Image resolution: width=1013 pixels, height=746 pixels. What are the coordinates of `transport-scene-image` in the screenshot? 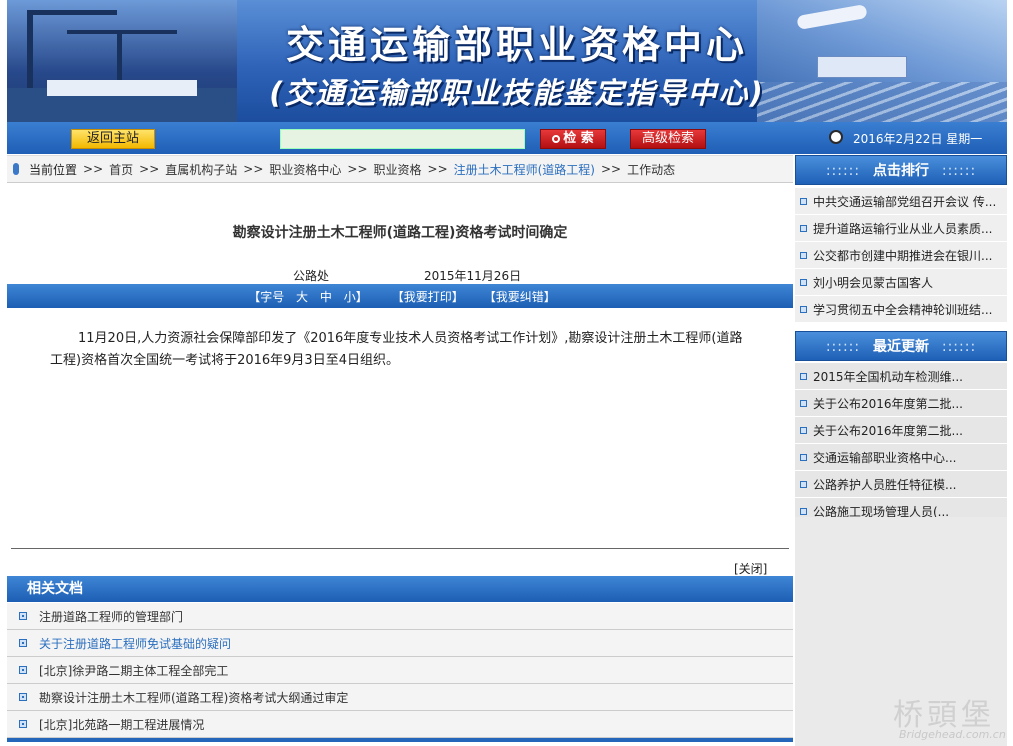 It's located at (882, 61).